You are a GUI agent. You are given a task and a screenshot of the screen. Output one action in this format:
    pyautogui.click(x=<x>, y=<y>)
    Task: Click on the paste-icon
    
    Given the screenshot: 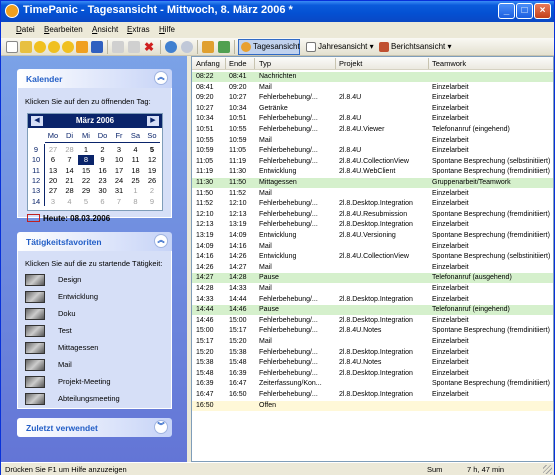 What is the action you would take?
    pyautogui.click(x=134, y=47)
    